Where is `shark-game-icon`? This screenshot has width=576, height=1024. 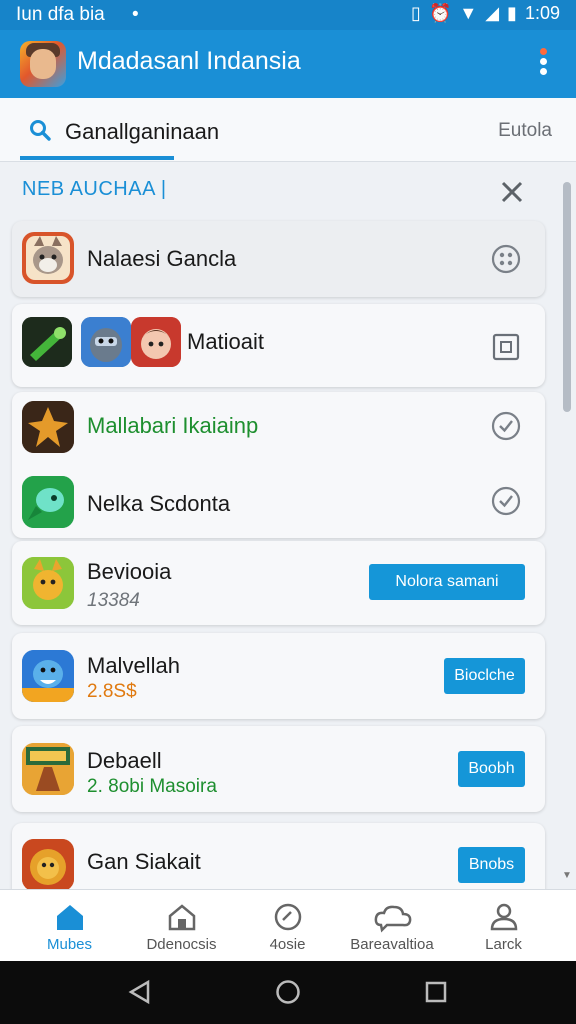 shark-game-icon is located at coordinates (48, 676).